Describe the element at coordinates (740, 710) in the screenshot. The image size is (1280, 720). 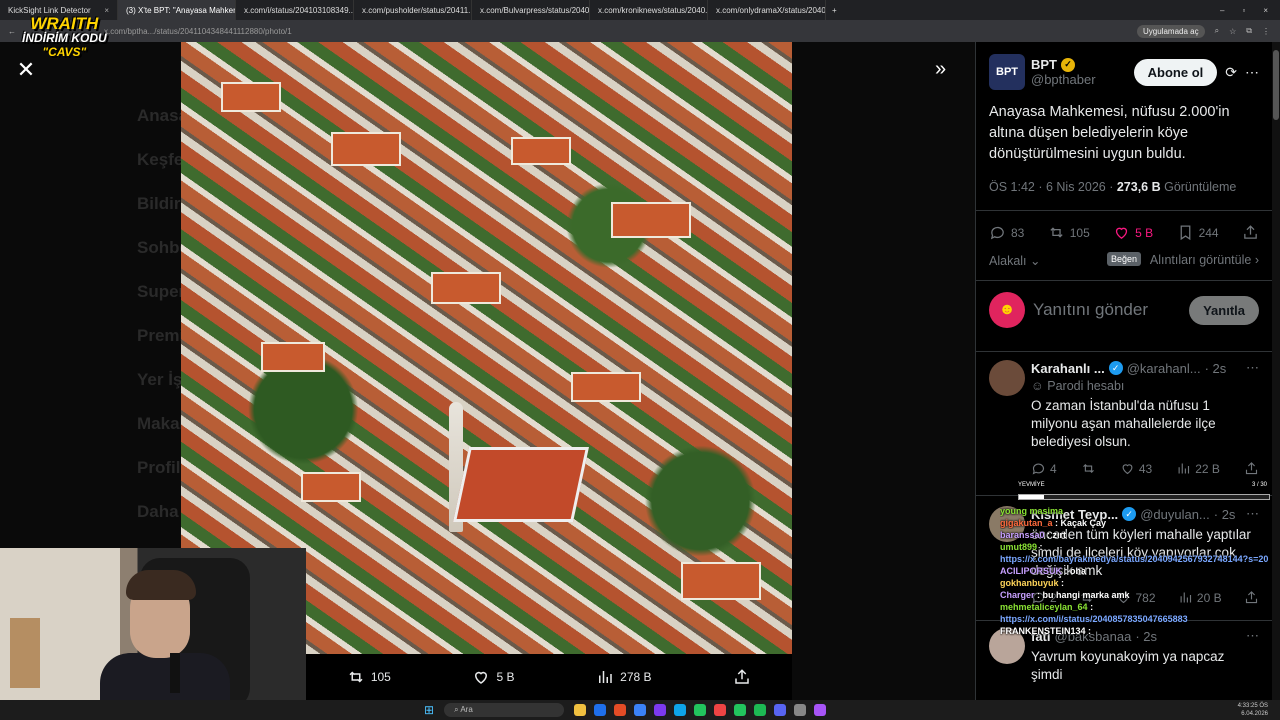
I see `kick-icon` at that location.